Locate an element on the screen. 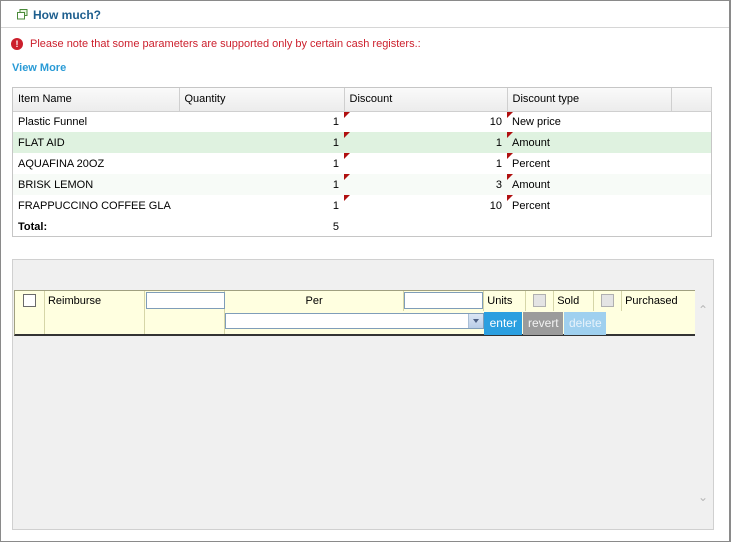 The image size is (731, 542). view-more-link: View More is located at coordinates (39, 68).